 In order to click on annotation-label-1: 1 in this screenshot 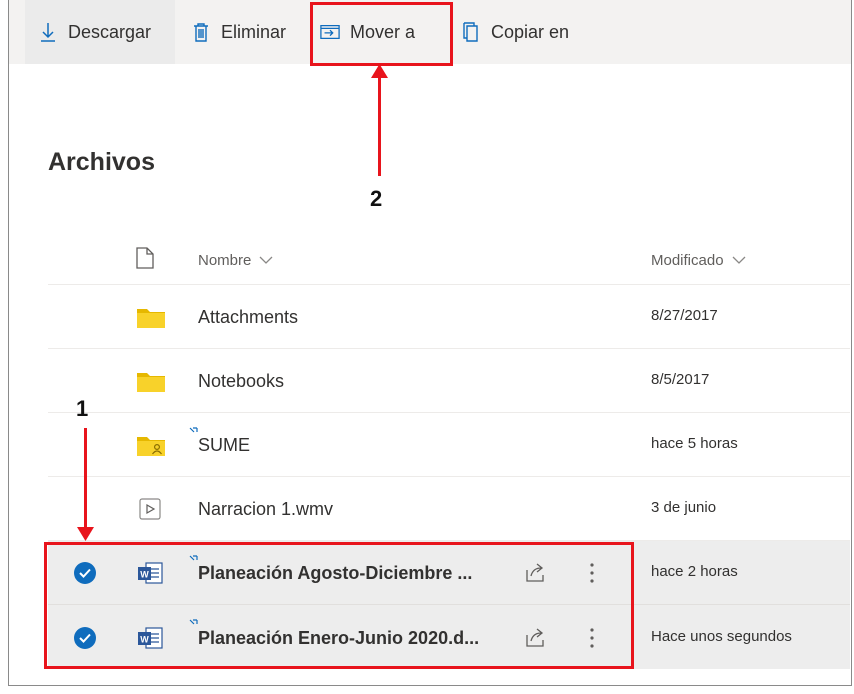, I will do `click(82, 408)`.